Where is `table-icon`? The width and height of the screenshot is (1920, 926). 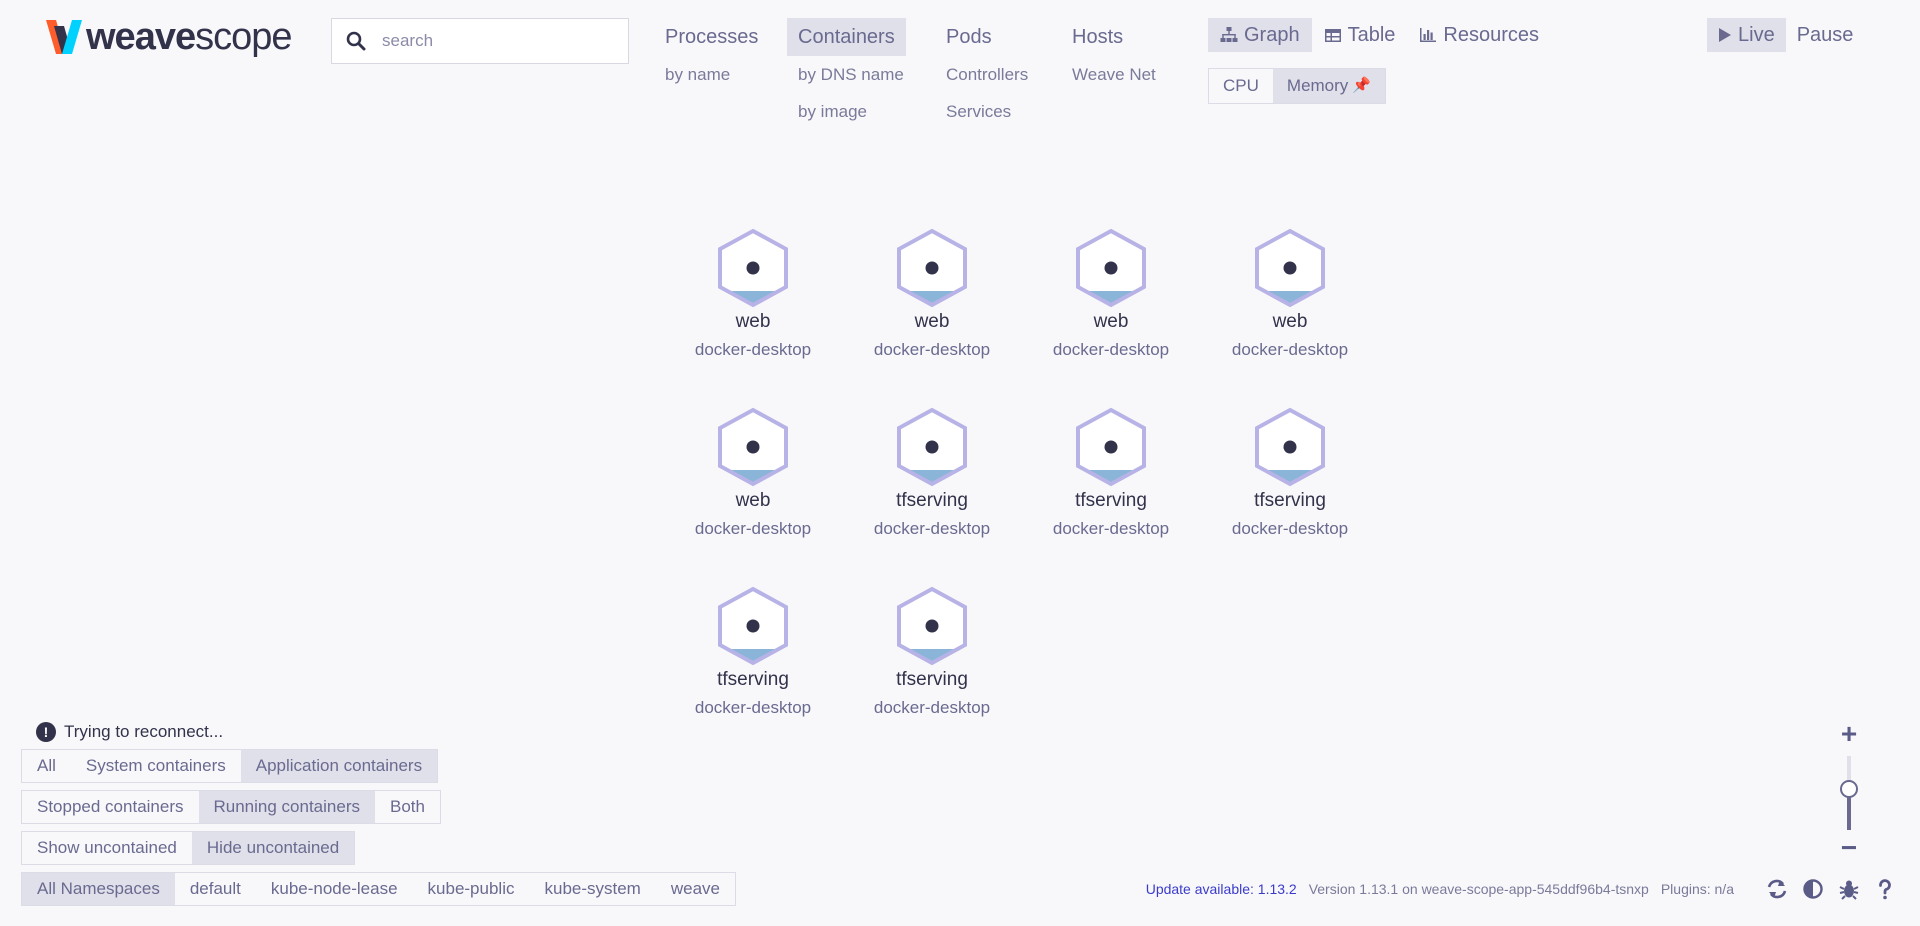 table-icon is located at coordinates (1332, 35).